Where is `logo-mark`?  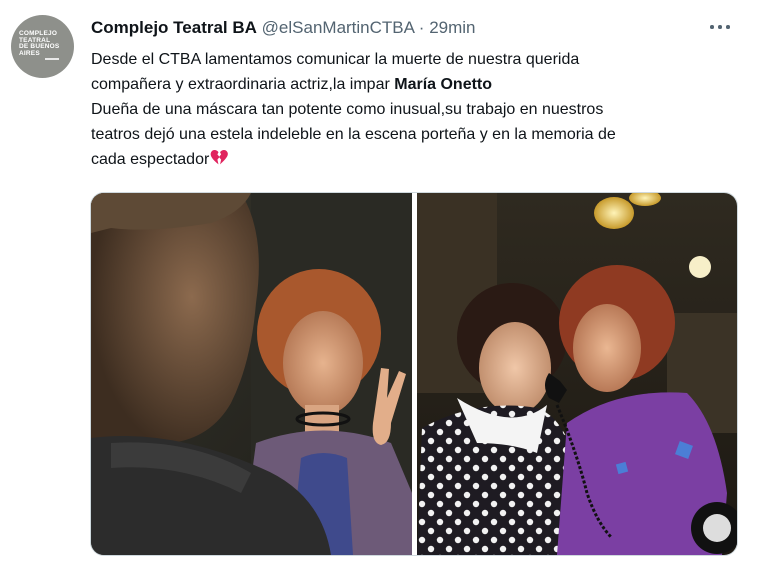
logo-mark is located at coordinates (52, 59).